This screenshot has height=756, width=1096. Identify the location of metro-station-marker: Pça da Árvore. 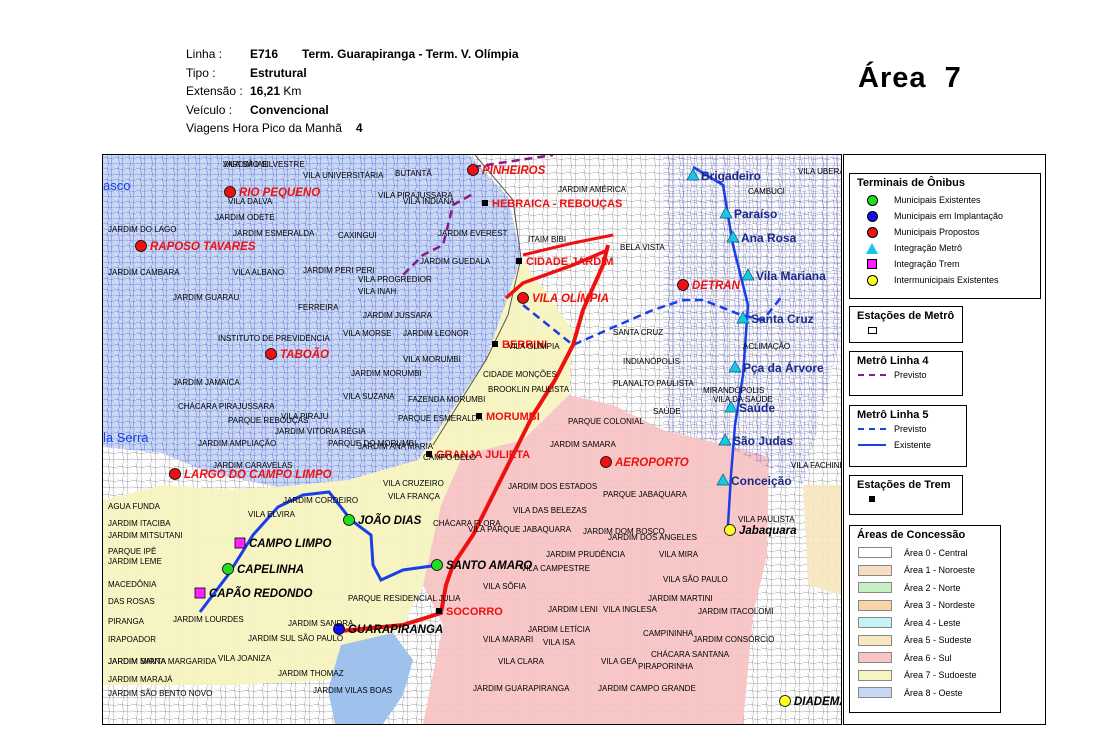
(776, 367).